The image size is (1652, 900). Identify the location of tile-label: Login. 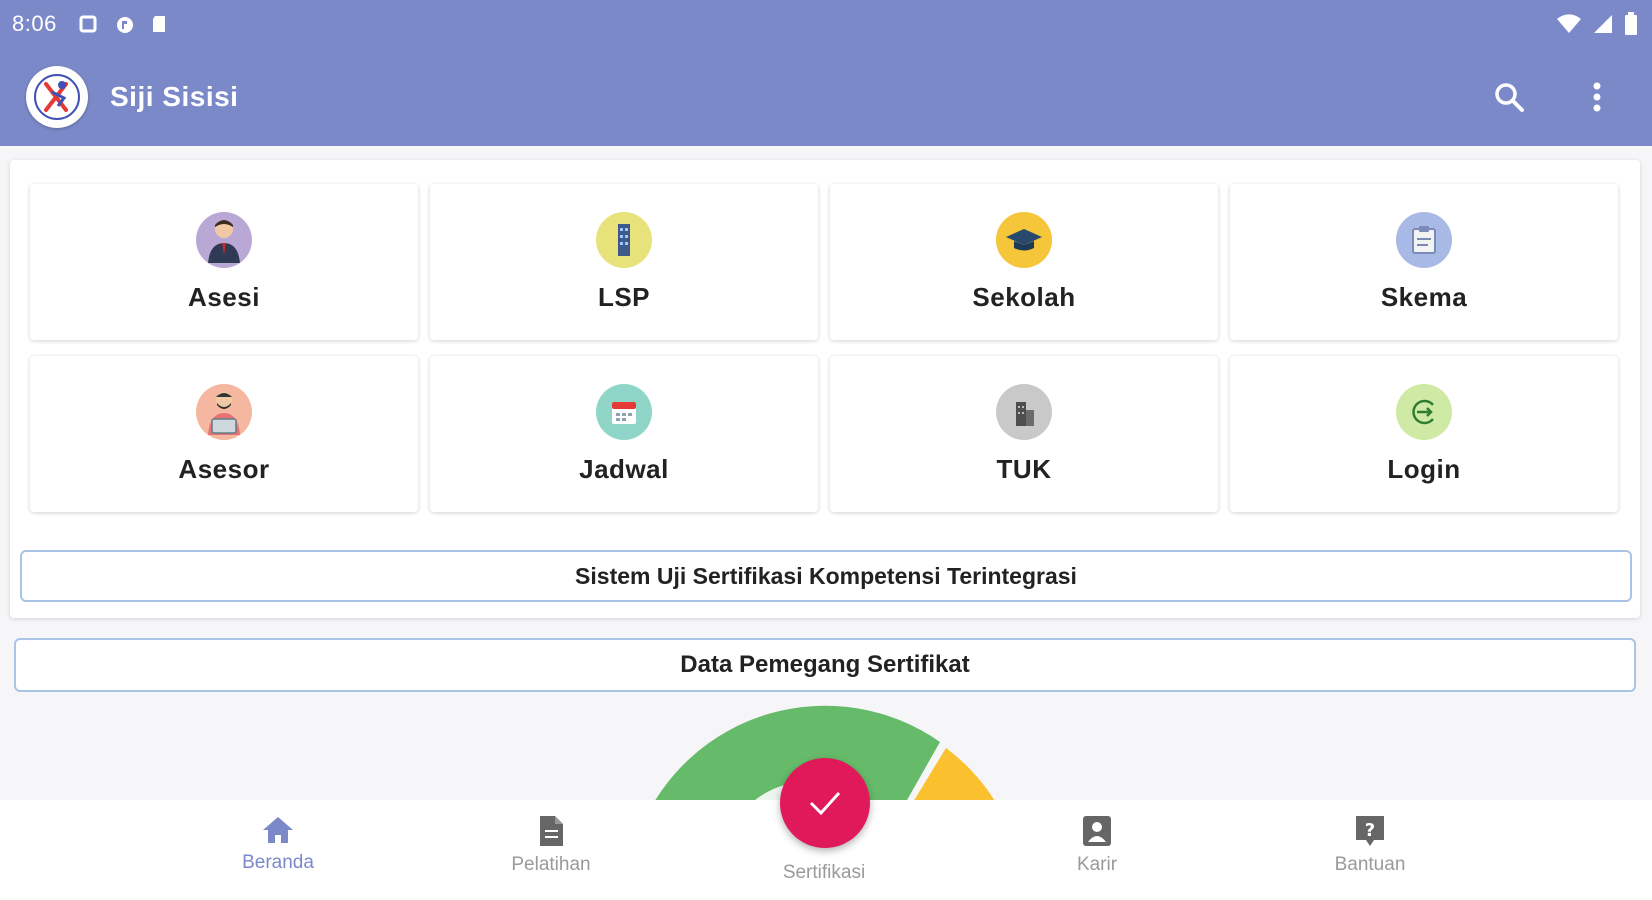
(1424, 468).